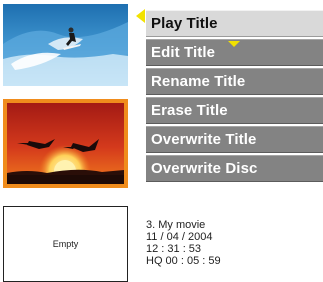 Image resolution: width=323 pixels, height=282 pixels. What do you see at coordinates (179, 237) in the screenshot?
I see `title-date: 11 / 04 / 2004` at bounding box center [179, 237].